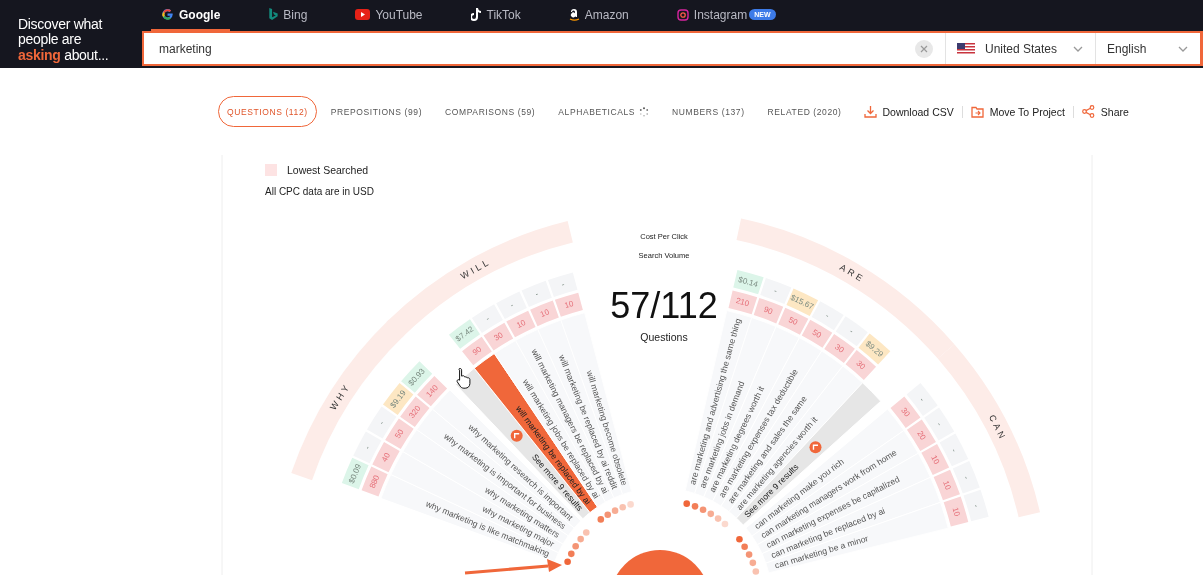  I want to click on share-icon, so click(1088, 111).